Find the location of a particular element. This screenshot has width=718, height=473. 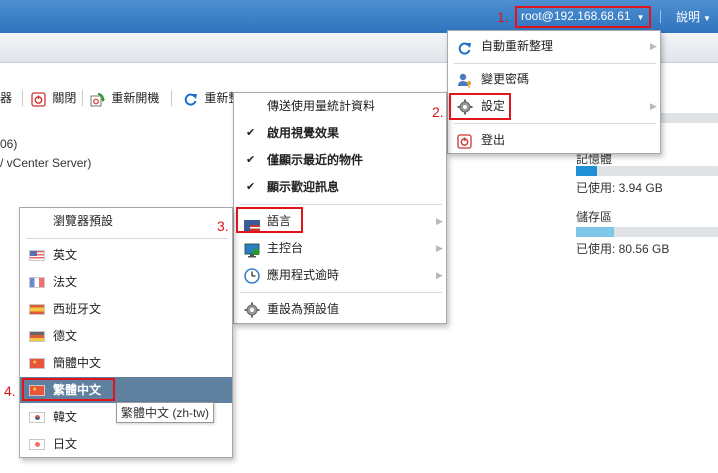

menu-item-label: 瀏覽器預設 is located at coordinates (83, 221).